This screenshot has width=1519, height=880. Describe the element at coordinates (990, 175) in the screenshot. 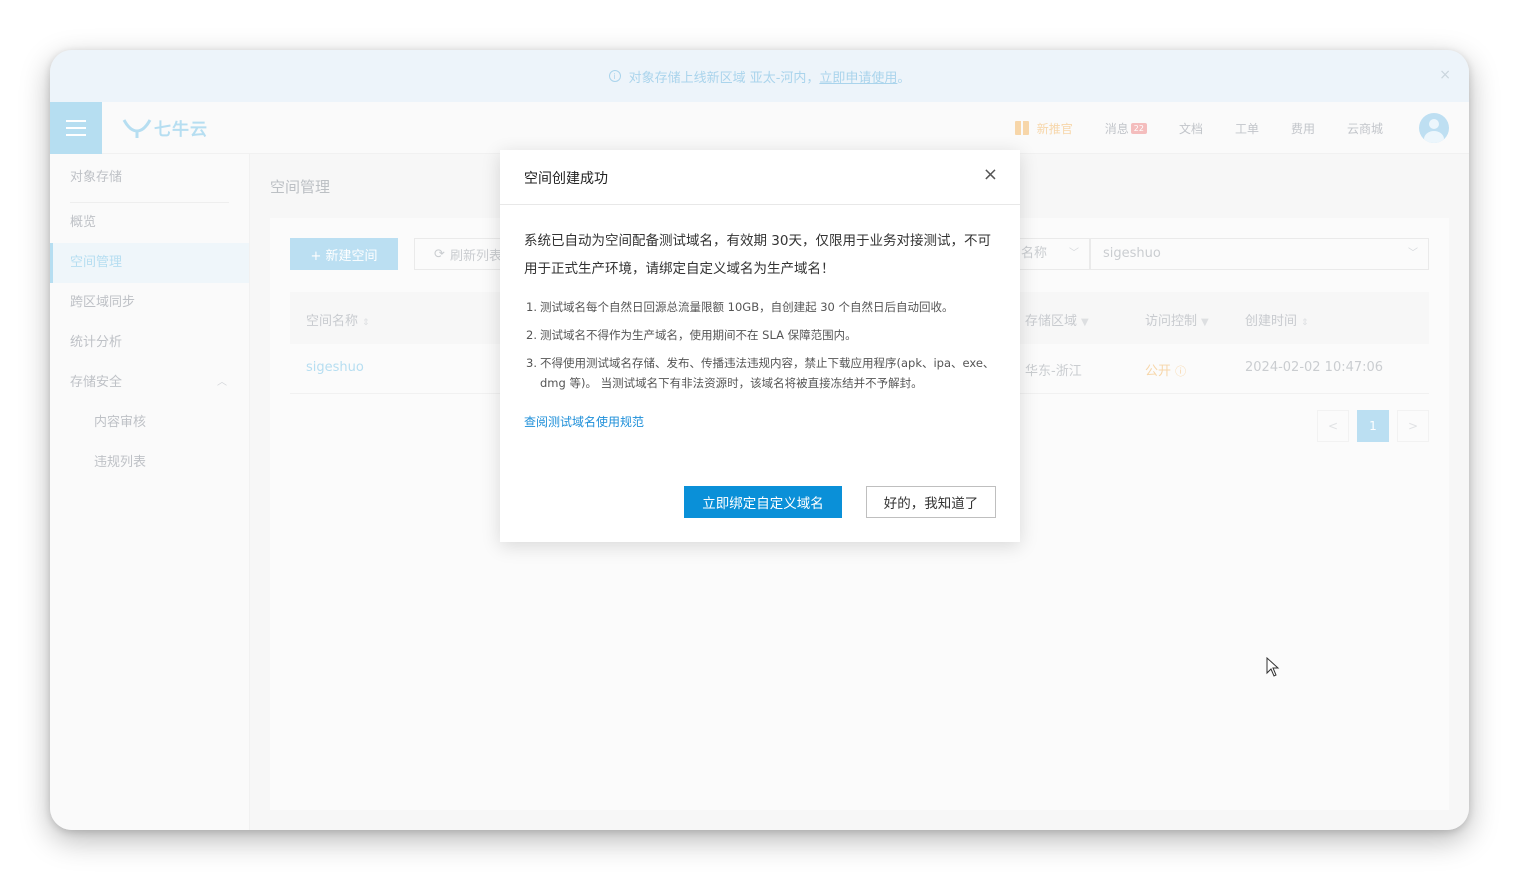

I see `close-icon: ×` at that location.